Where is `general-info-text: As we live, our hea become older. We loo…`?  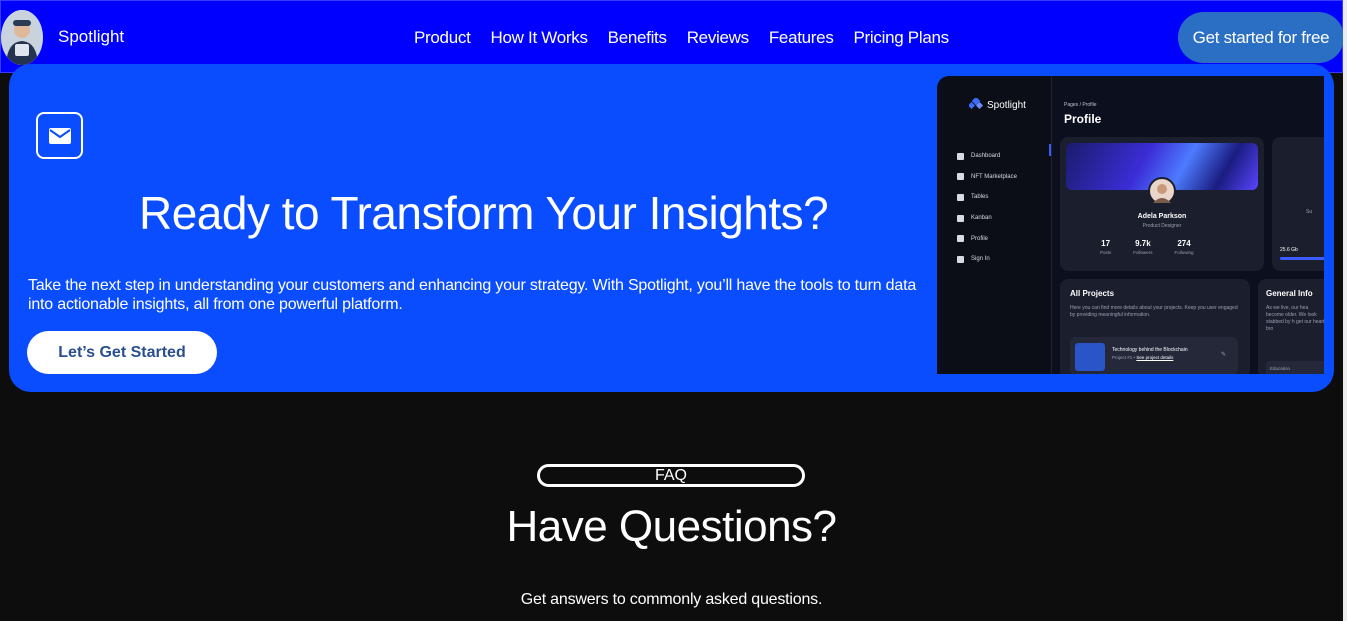
general-info-text: As we live, our hea become older. We loo… is located at coordinates (1295, 318).